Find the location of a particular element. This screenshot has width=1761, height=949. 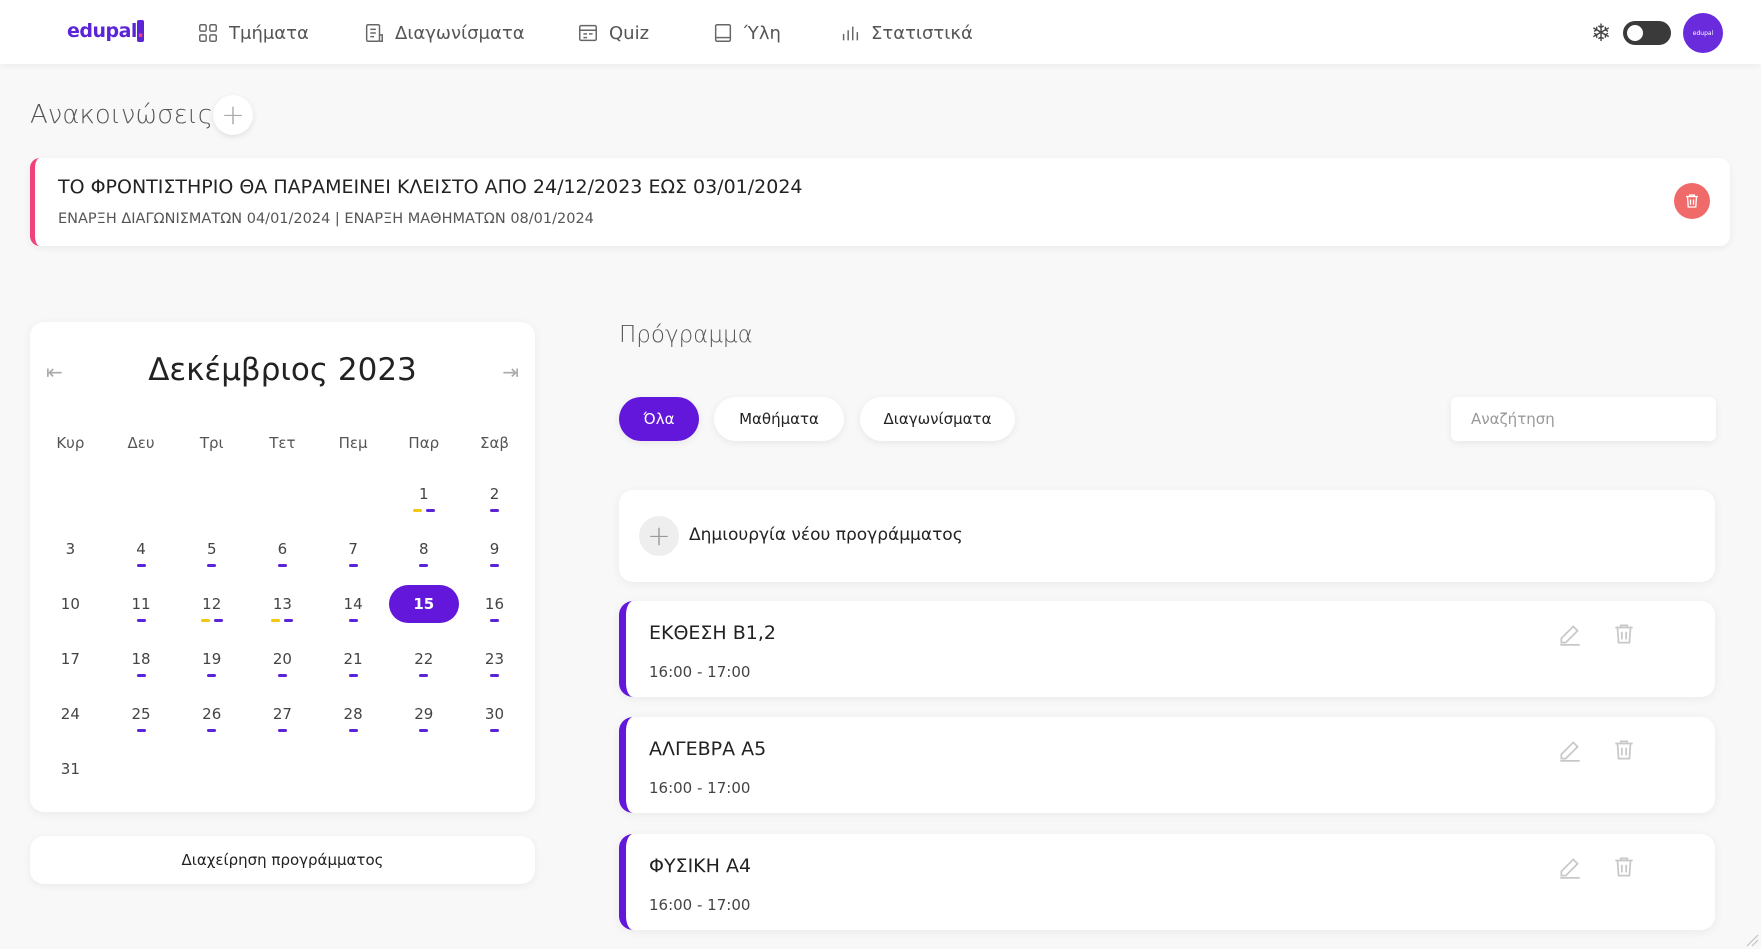

nav-item-tmimata: Τμήματα is located at coordinates (253, 33).